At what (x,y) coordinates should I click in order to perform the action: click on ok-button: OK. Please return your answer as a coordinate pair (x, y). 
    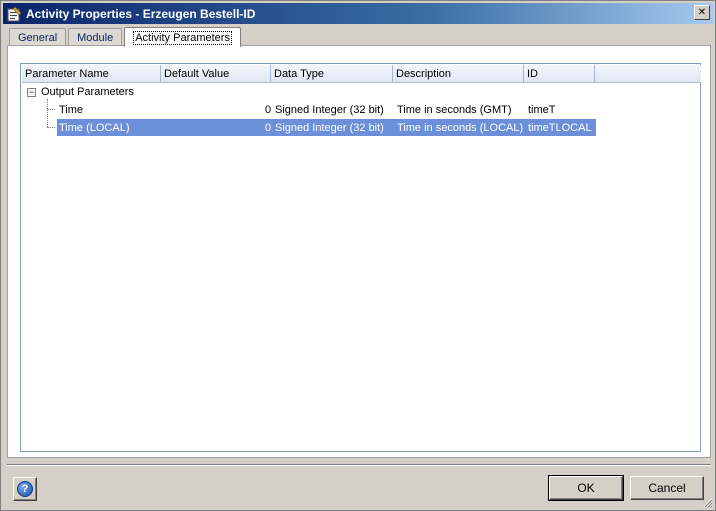
    Looking at the image, I should click on (586, 488).